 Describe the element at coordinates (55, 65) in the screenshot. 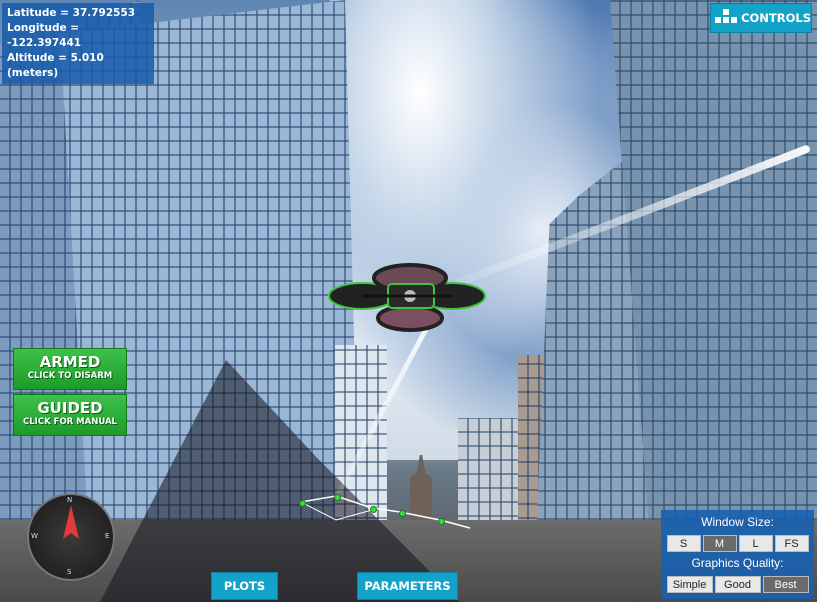

I see `altitude-readout: Altitude = 5.010 (meters)` at that location.